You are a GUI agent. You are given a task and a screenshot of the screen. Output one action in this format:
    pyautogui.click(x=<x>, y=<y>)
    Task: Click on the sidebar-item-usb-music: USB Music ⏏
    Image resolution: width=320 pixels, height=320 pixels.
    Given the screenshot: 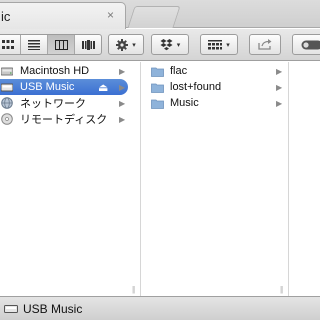 What is the action you would take?
    pyautogui.click(x=64, y=87)
    